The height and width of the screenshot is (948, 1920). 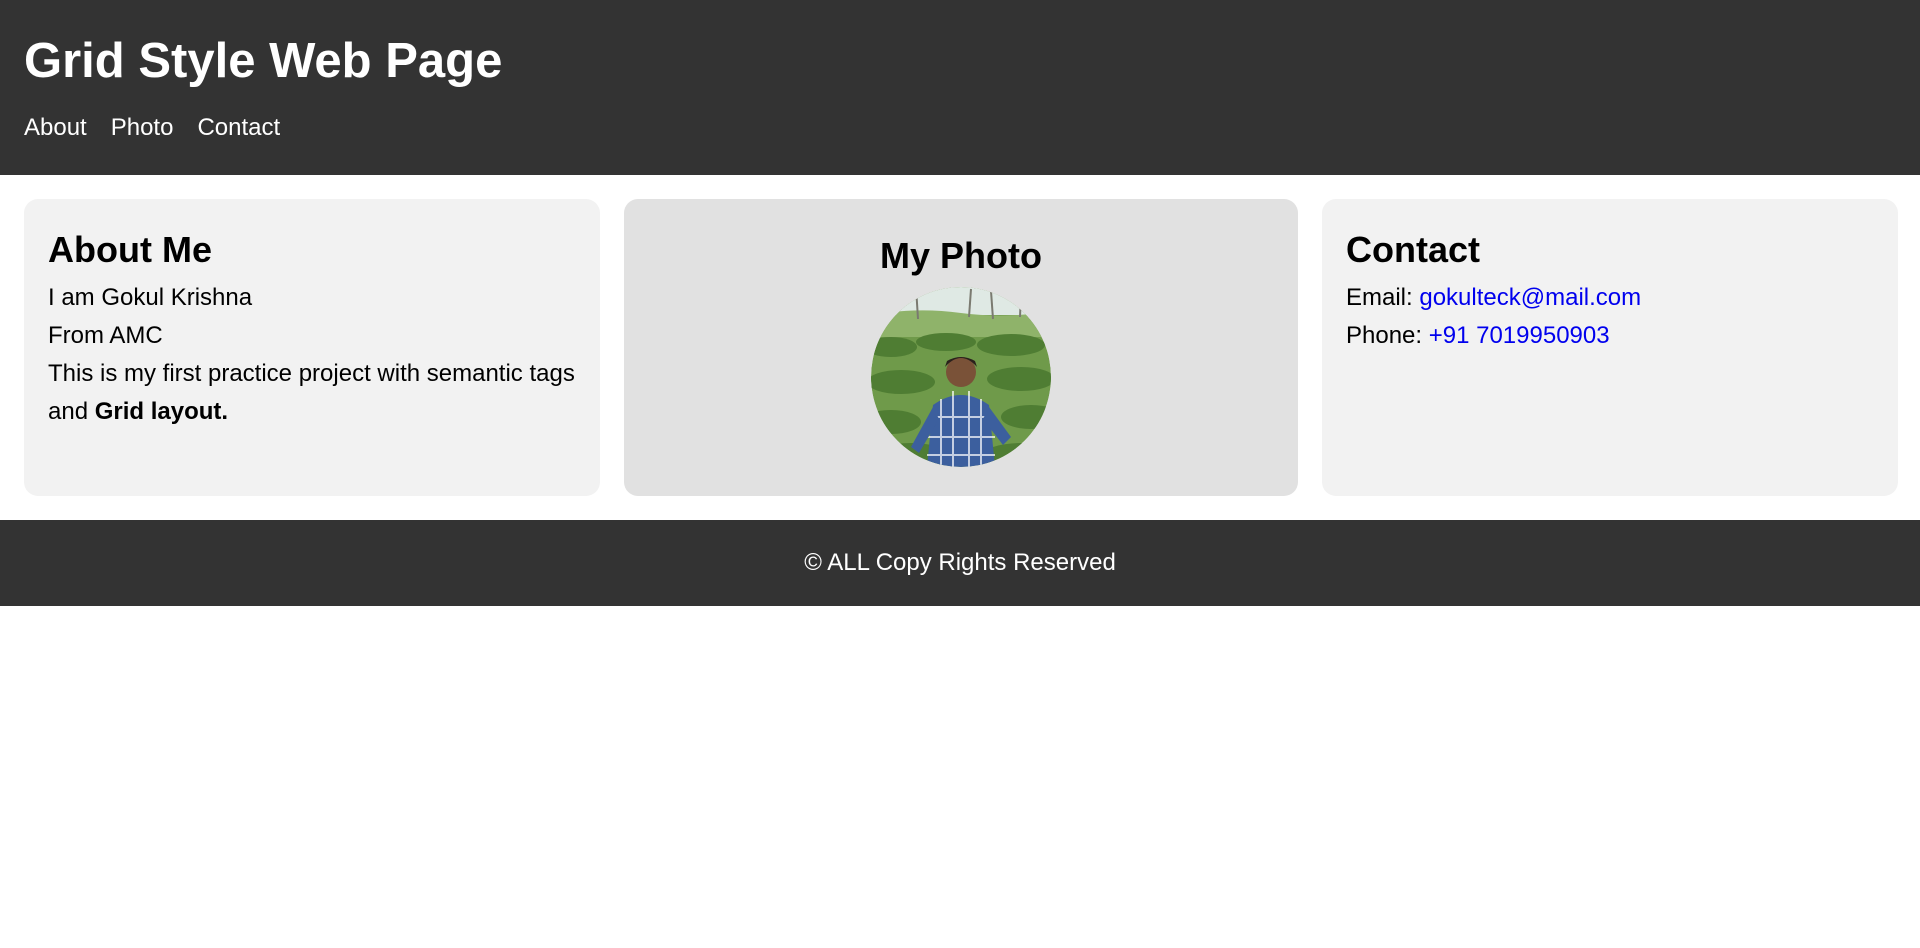 I want to click on phone-link: +91 7019950903, so click(x=1519, y=335).